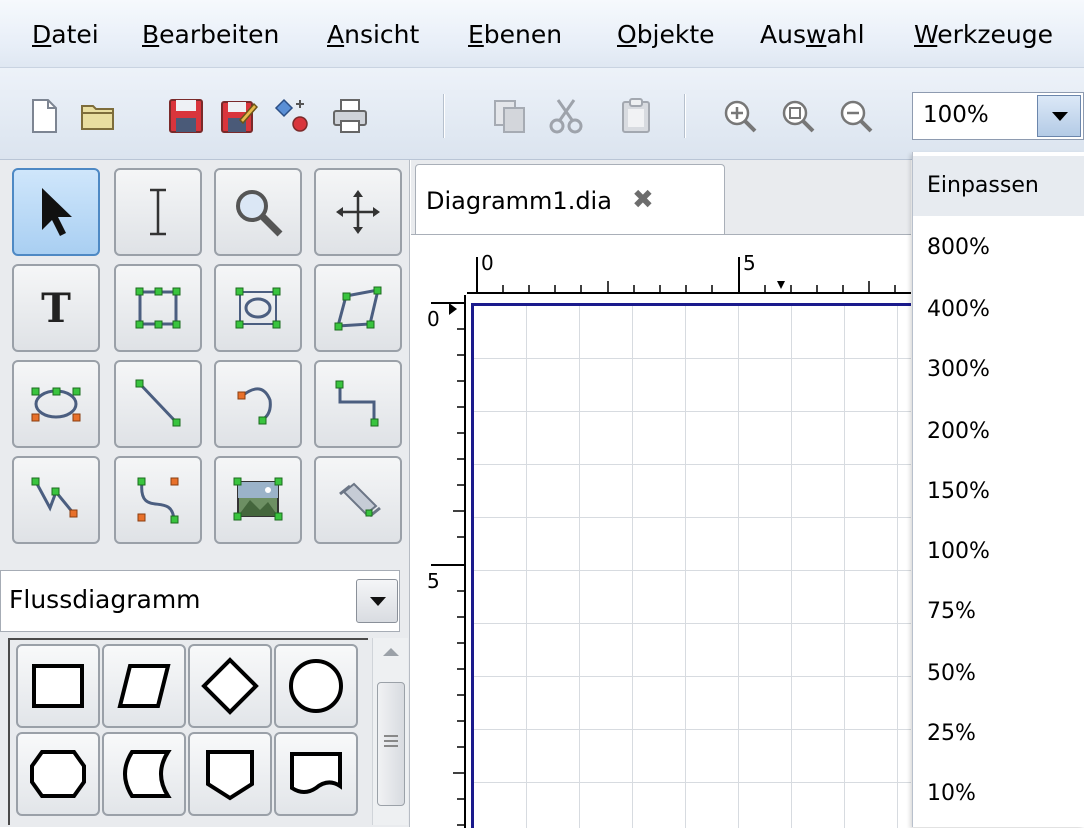 The height and width of the screenshot is (828, 1084). Describe the element at coordinates (998, 248) in the screenshot. I see `zoom-option-800: 800%` at that location.